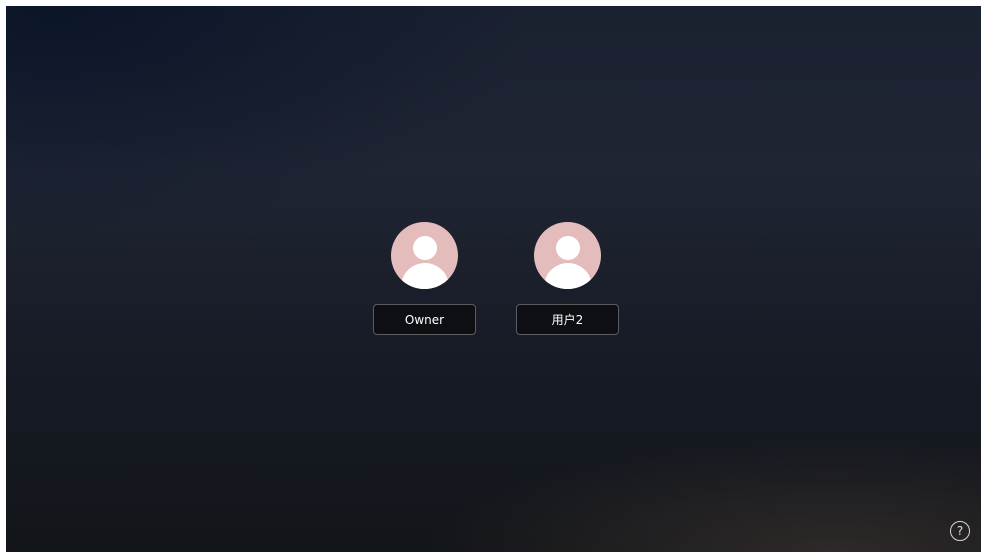 The width and height of the screenshot is (981, 552). Describe the element at coordinates (424, 319) in the screenshot. I see `user-name-button: Owner` at that location.